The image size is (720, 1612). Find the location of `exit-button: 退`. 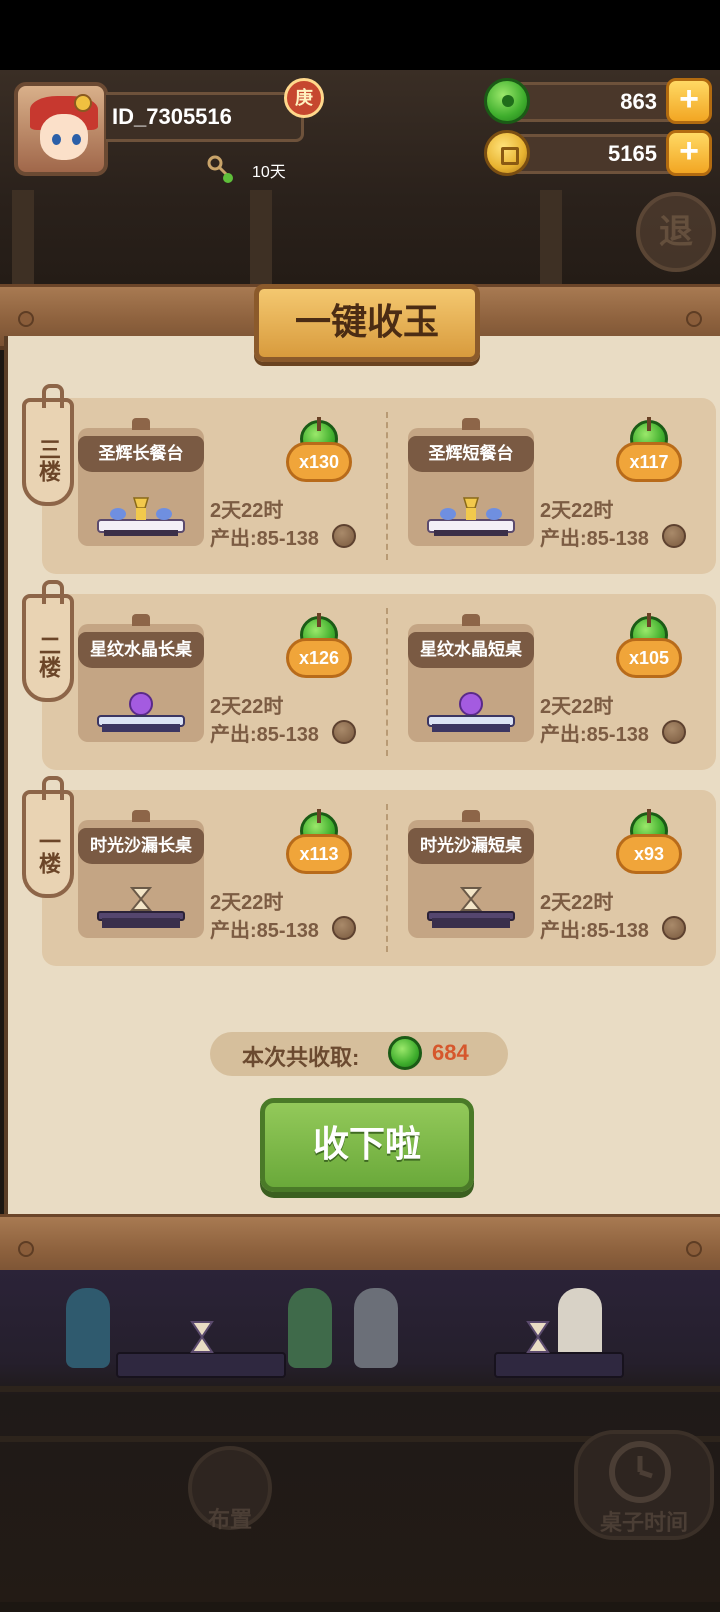

exit-button: 退 is located at coordinates (676, 232).